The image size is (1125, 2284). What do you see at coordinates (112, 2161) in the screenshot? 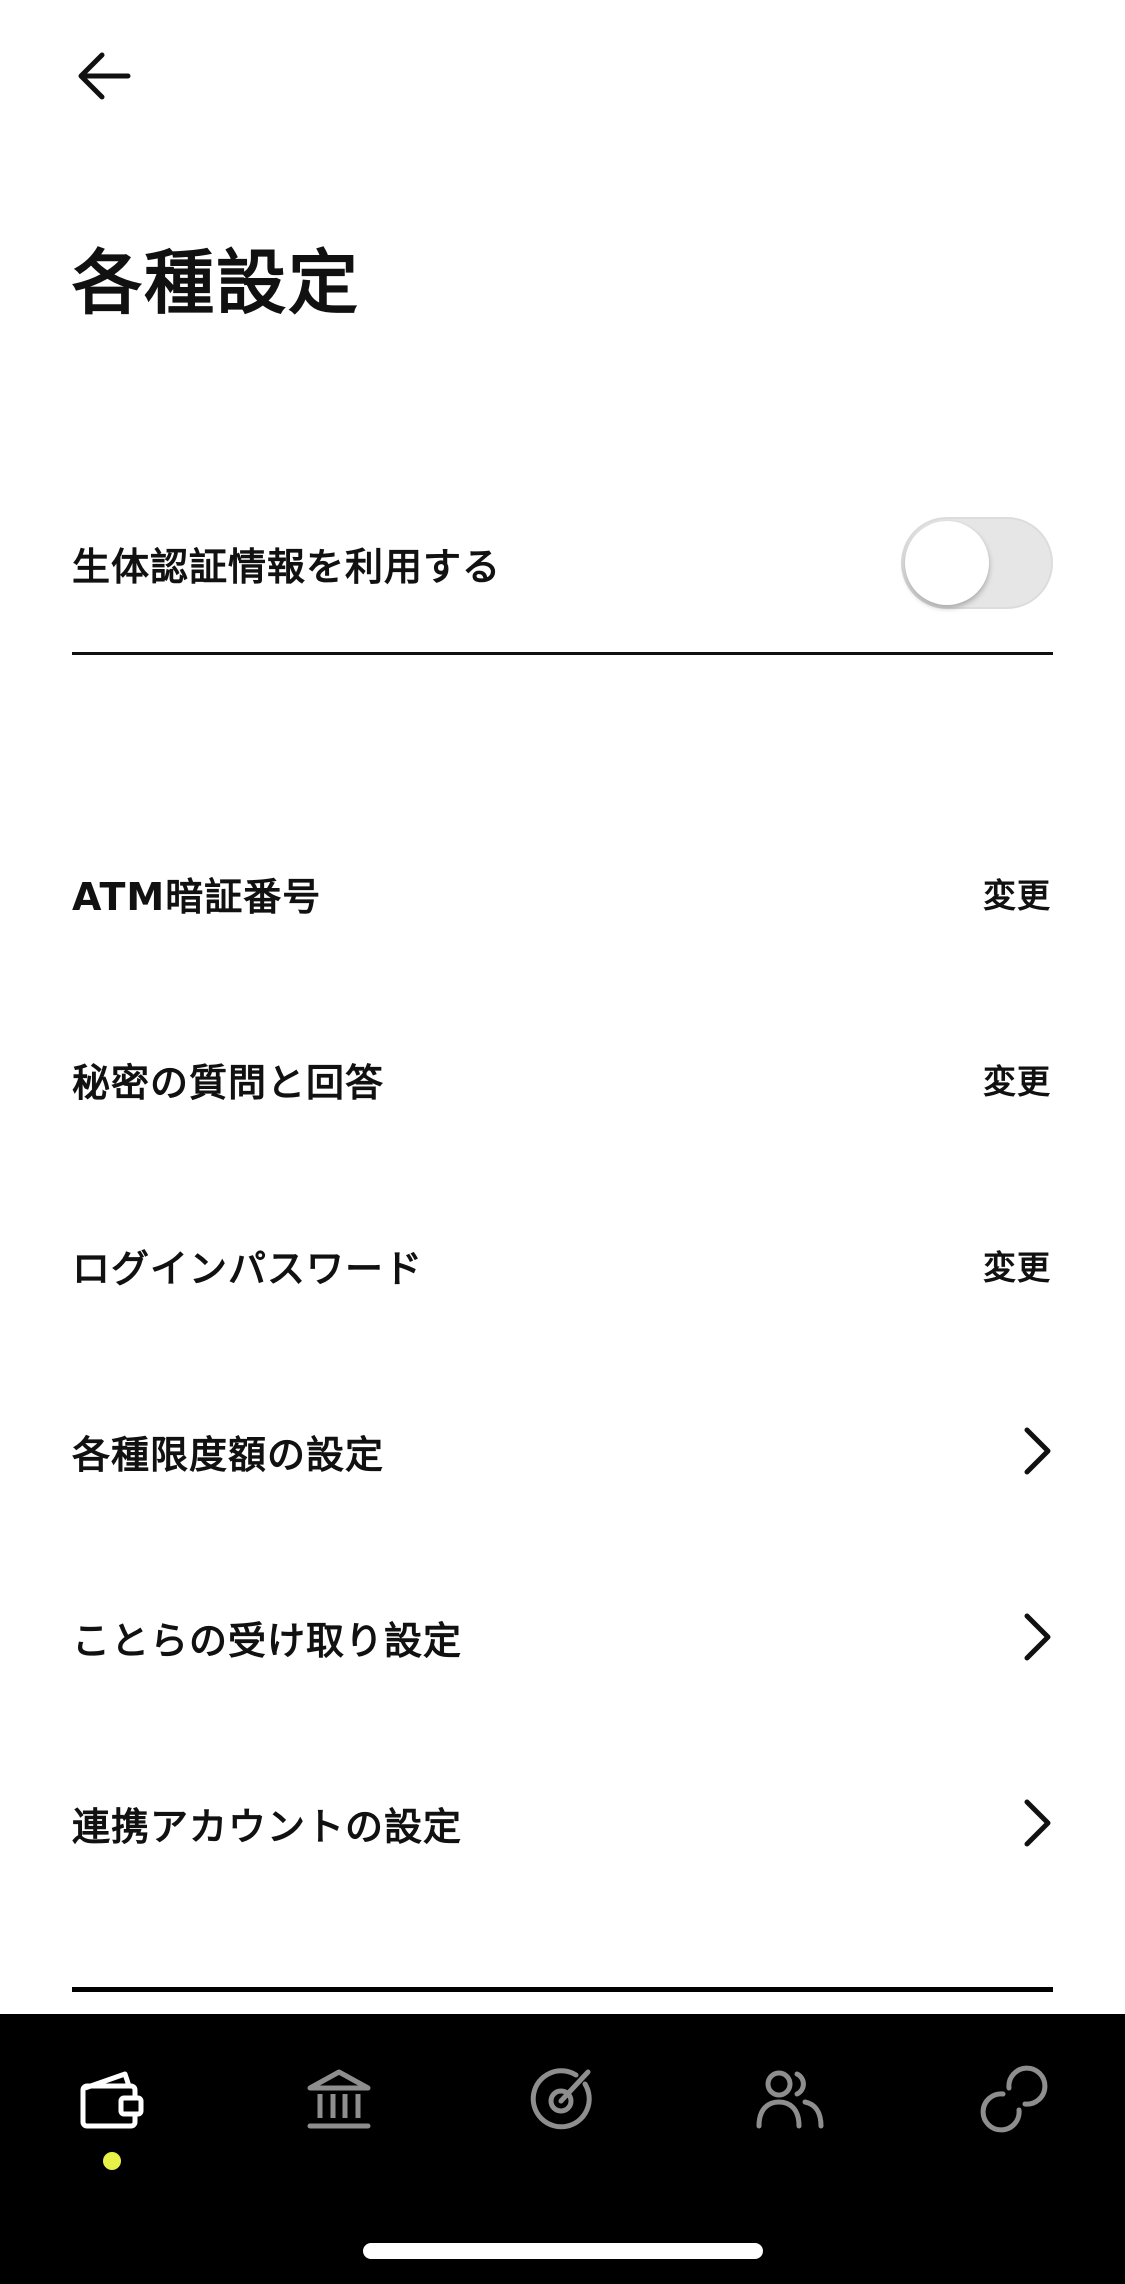
I see `active-indicator-dot` at bounding box center [112, 2161].